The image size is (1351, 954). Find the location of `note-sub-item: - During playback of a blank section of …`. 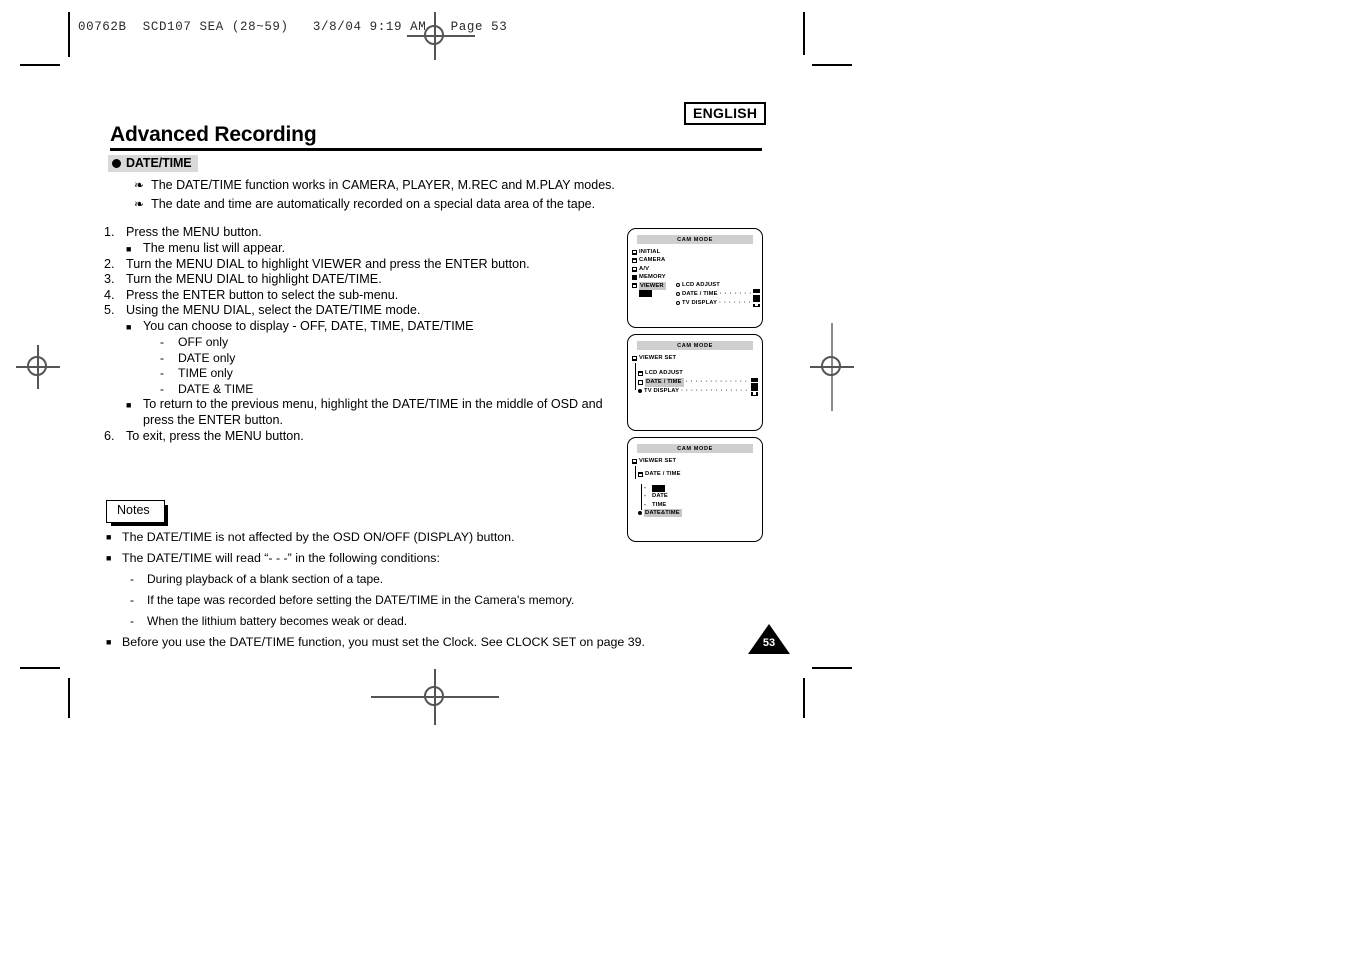

note-sub-item: - During playback of a blank section of … is located at coordinates (398, 579).